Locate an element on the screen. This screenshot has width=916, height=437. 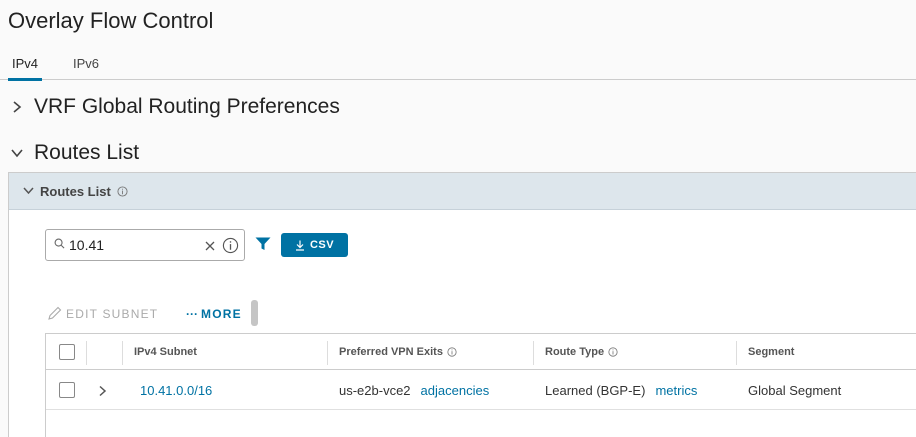
tab-ipv6: IPv6 is located at coordinates (86, 67).